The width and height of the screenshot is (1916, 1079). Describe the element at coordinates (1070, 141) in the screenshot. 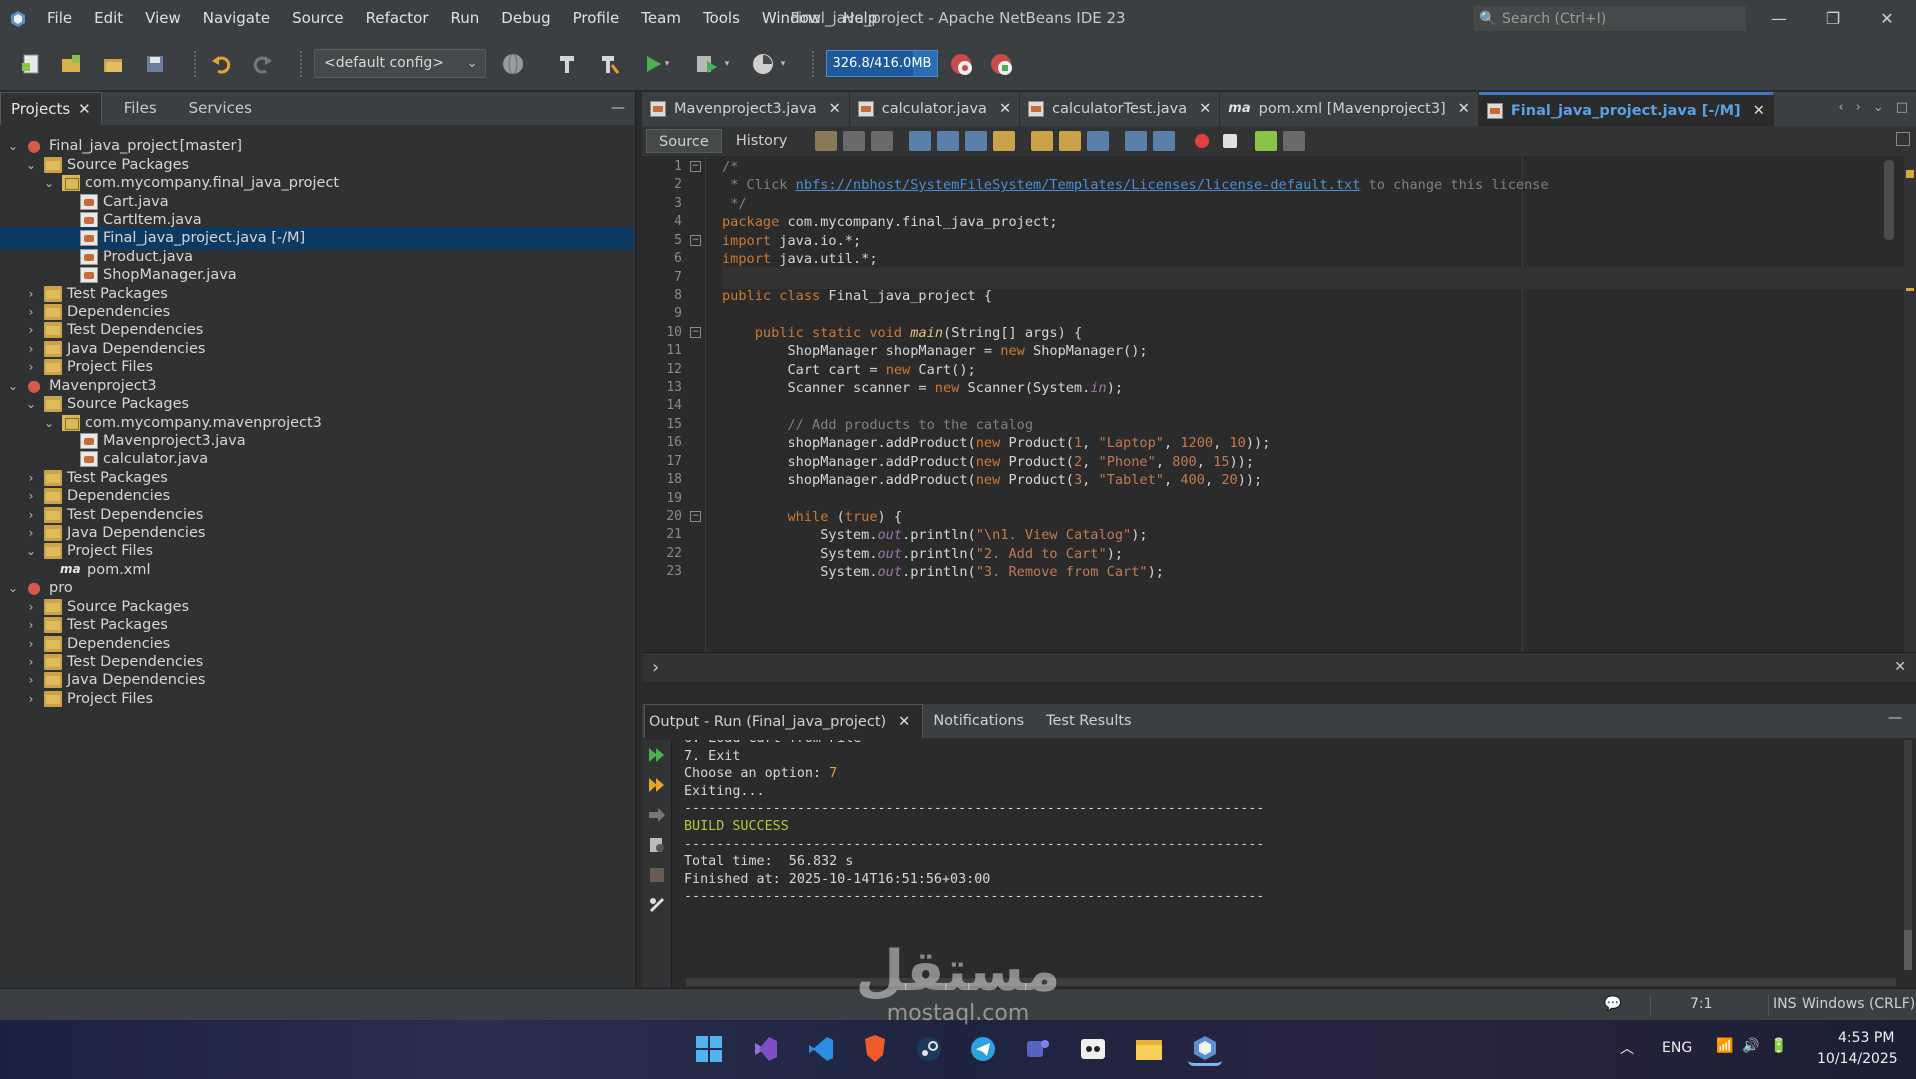

I see `next-bookmark-icon` at that location.